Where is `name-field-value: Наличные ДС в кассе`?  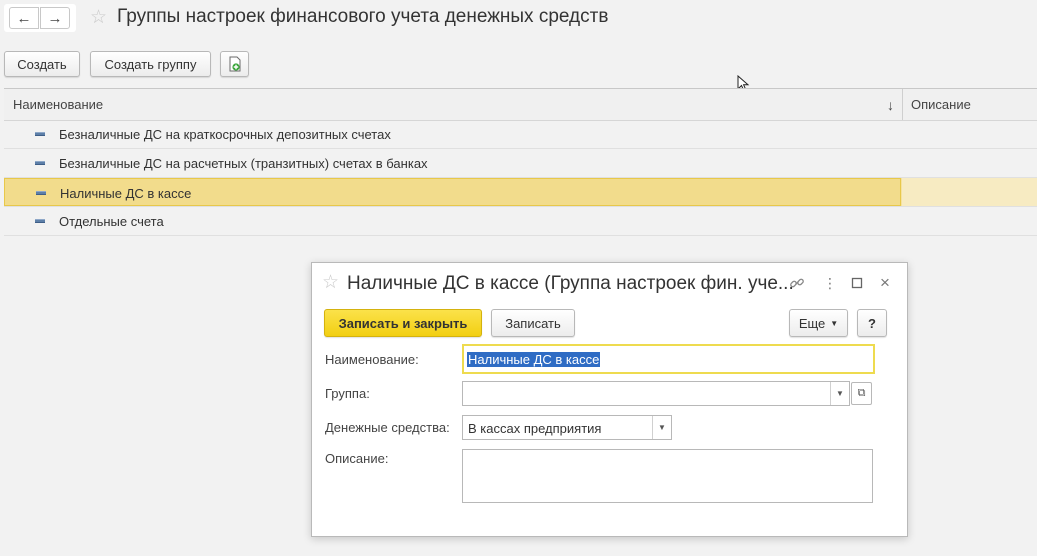 name-field-value: Наличные ДС в кассе is located at coordinates (534, 359).